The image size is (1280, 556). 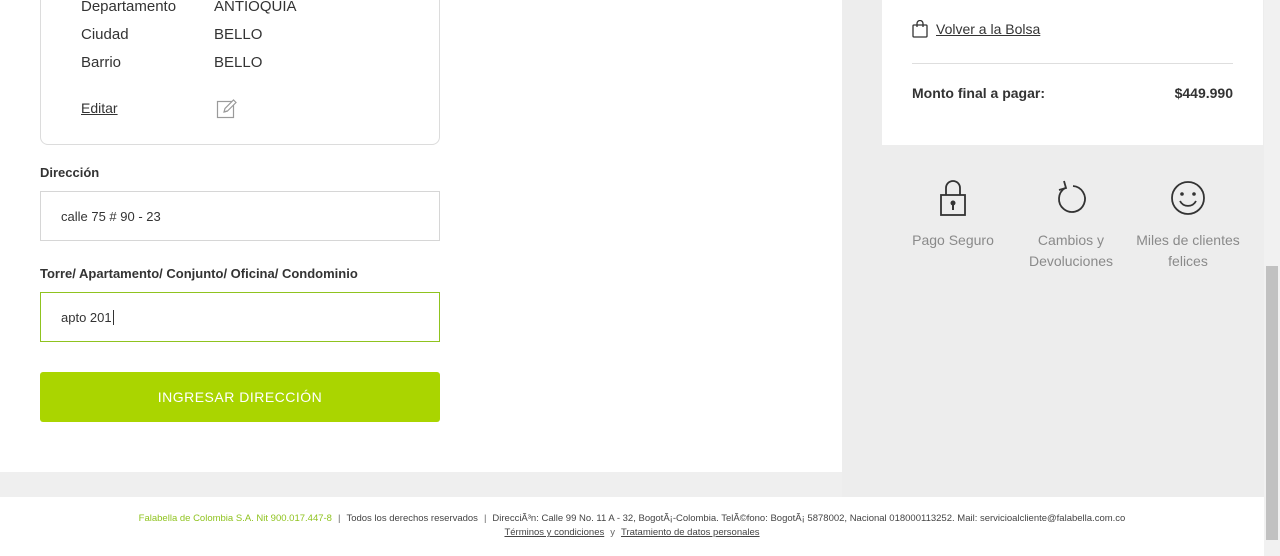 I want to click on submit-address-button: INGRESAR DIRECCIÓN, so click(x=240, y=397).